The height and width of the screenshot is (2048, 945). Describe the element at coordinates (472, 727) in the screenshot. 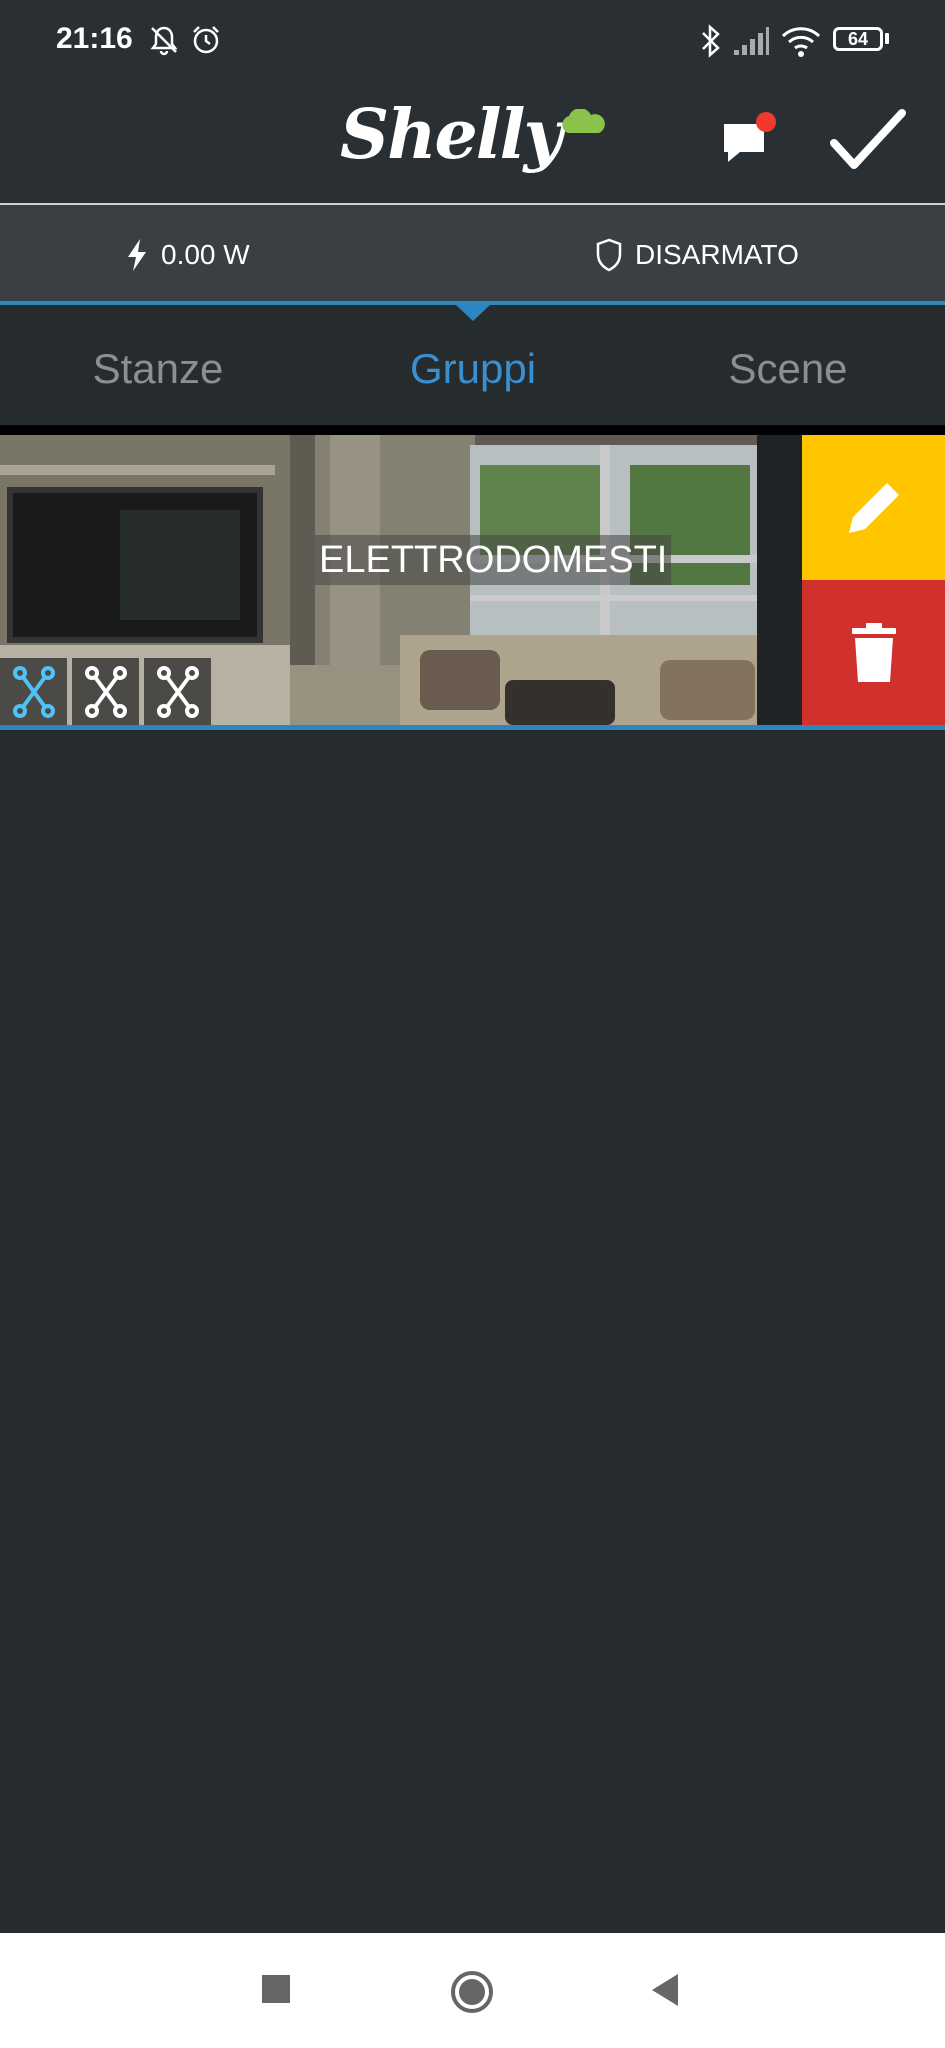

I see `card-underline` at that location.